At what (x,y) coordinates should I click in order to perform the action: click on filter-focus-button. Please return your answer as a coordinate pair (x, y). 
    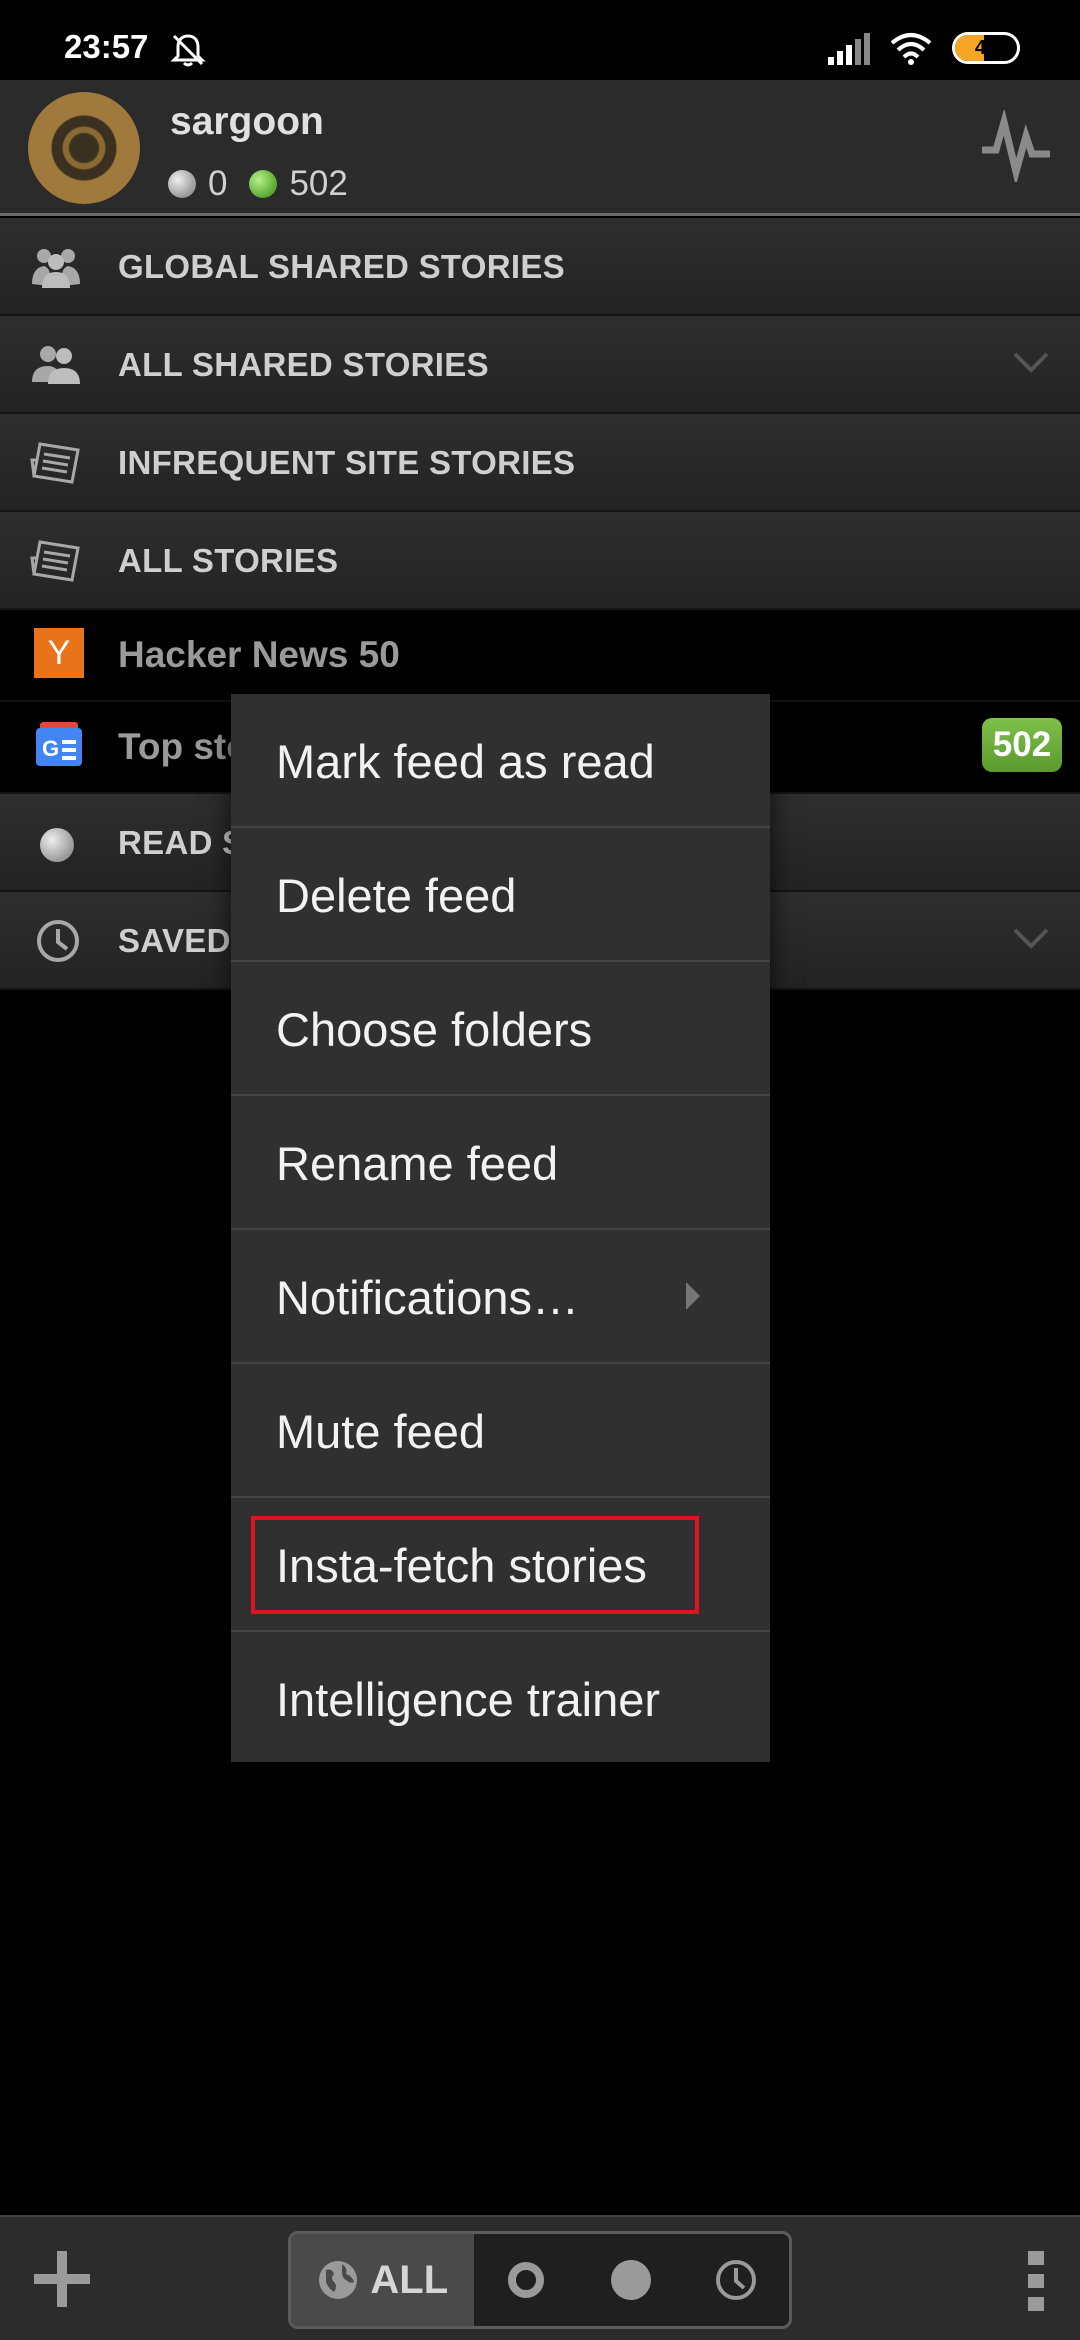
    Looking at the image, I should click on (631, 2280).